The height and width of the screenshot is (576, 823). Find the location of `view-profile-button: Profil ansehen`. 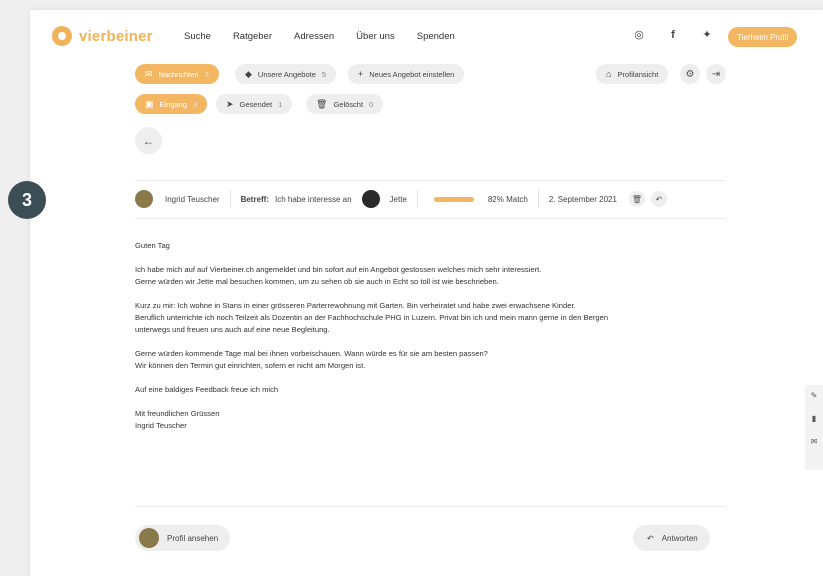

view-profile-button: Profil ansehen is located at coordinates (183, 538).